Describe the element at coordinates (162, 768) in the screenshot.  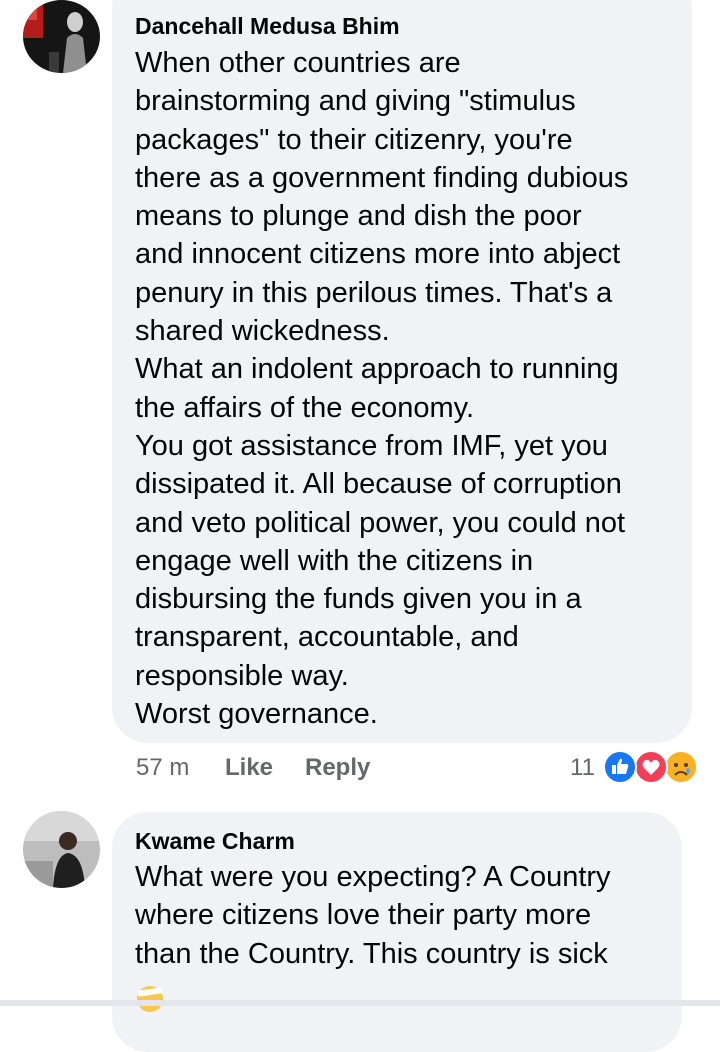
I see `comment-timestamp: 57 m` at that location.